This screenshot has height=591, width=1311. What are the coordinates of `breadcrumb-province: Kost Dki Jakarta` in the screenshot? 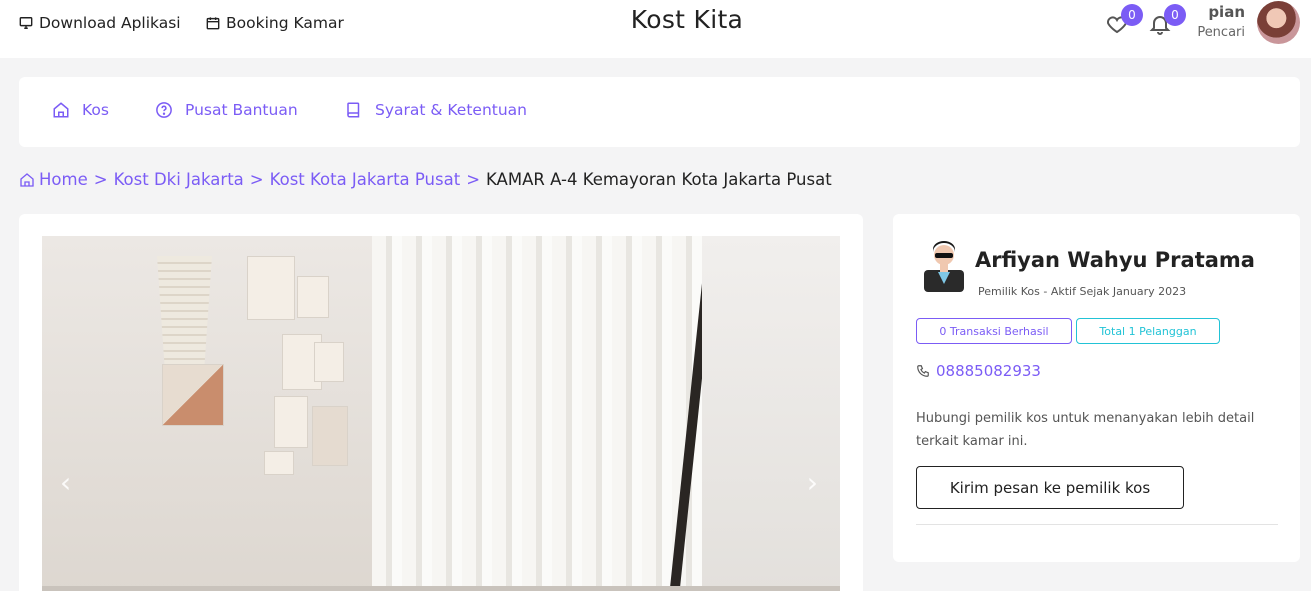 It's located at (179, 179).